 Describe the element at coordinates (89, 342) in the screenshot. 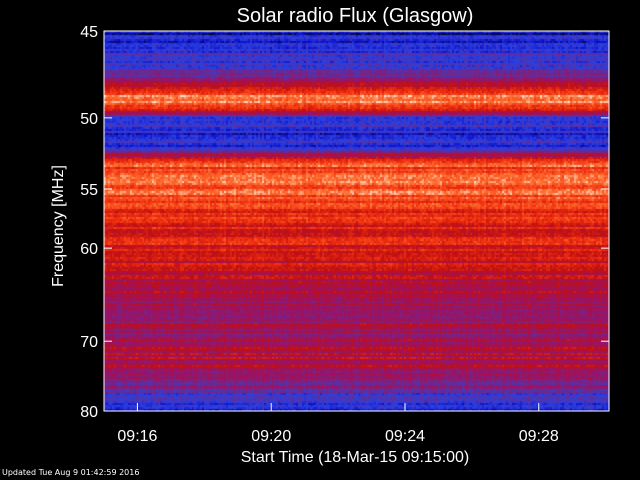

I see `y-tick-label: 70` at that location.